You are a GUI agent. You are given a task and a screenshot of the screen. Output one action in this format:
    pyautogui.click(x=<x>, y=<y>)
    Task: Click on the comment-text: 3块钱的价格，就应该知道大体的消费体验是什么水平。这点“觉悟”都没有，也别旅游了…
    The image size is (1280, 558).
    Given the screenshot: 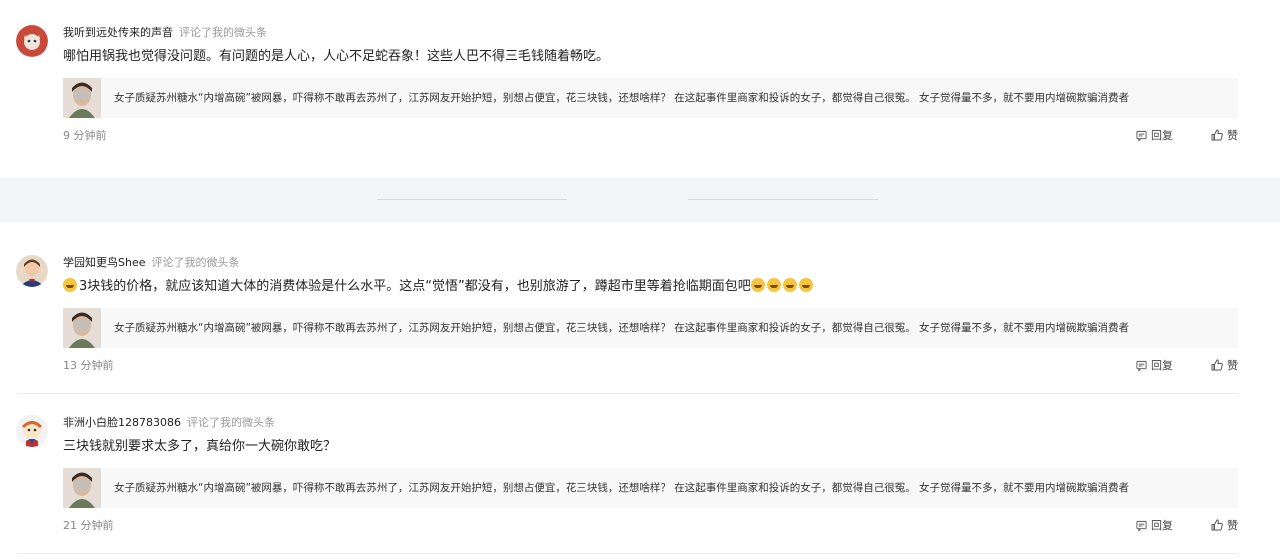 What is the action you would take?
    pyautogui.click(x=439, y=287)
    